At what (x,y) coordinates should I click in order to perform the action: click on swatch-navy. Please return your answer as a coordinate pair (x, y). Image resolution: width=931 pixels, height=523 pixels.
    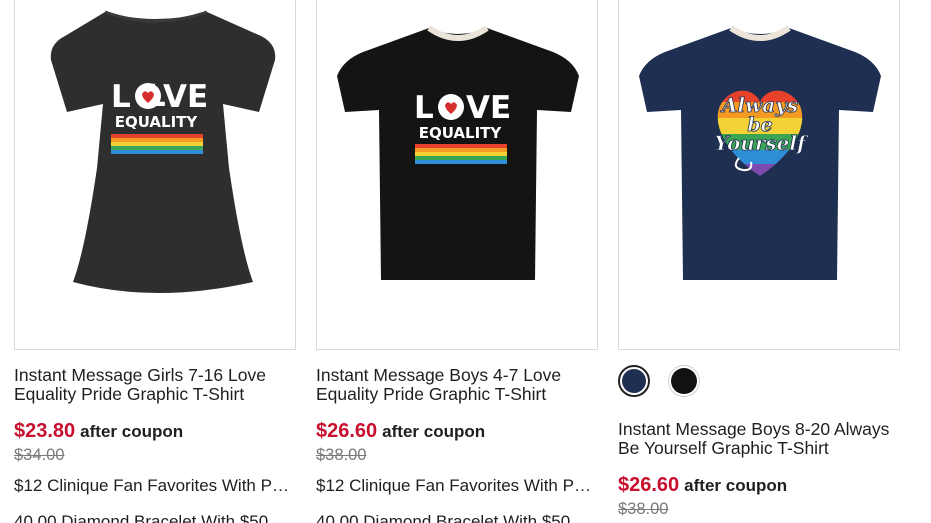
    Looking at the image, I should click on (634, 381).